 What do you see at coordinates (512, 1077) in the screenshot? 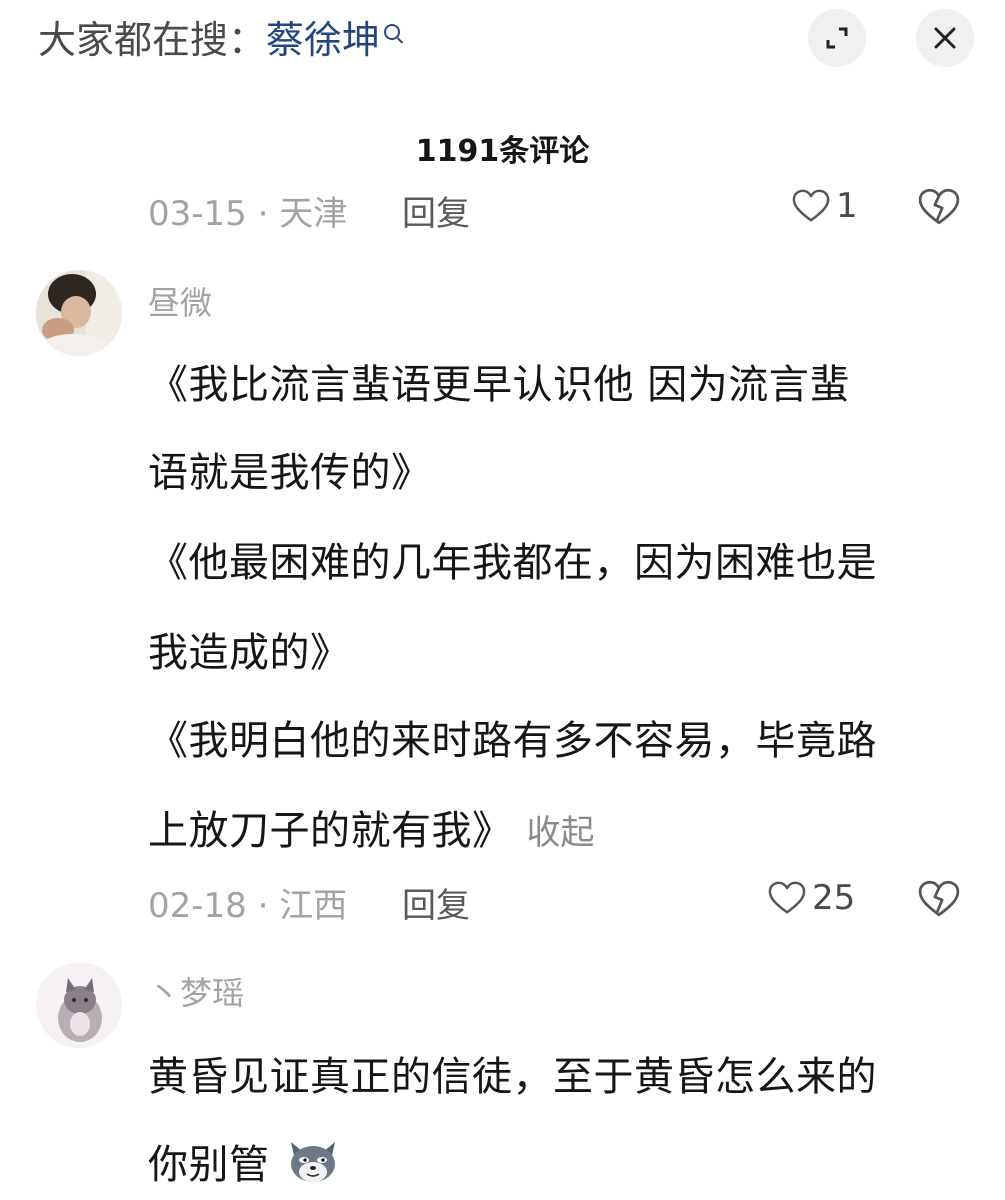
I see `comment-text-line: 黄昏见证真正的信徒，至于黄昏怎么来的` at bounding box center [512, 1077].